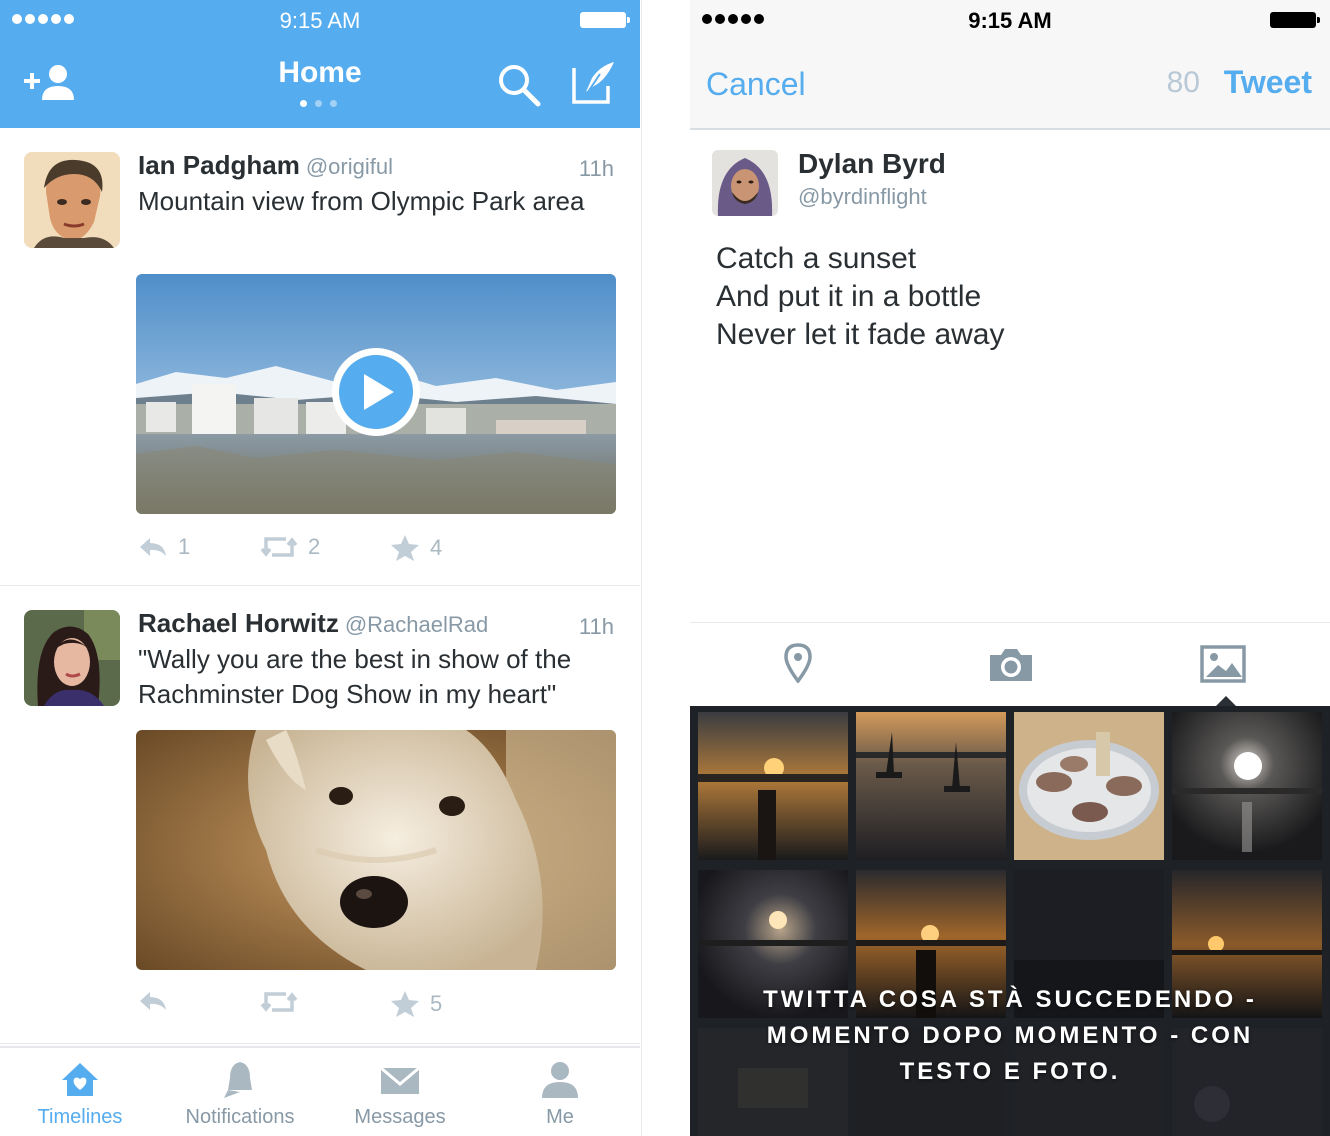 This screenshot has width=1330, height=1136. What do you see at coordinates (416, 624) in the screenshot?
I see `author-handle: @RachaelRad` at bounding box center [416, 624].